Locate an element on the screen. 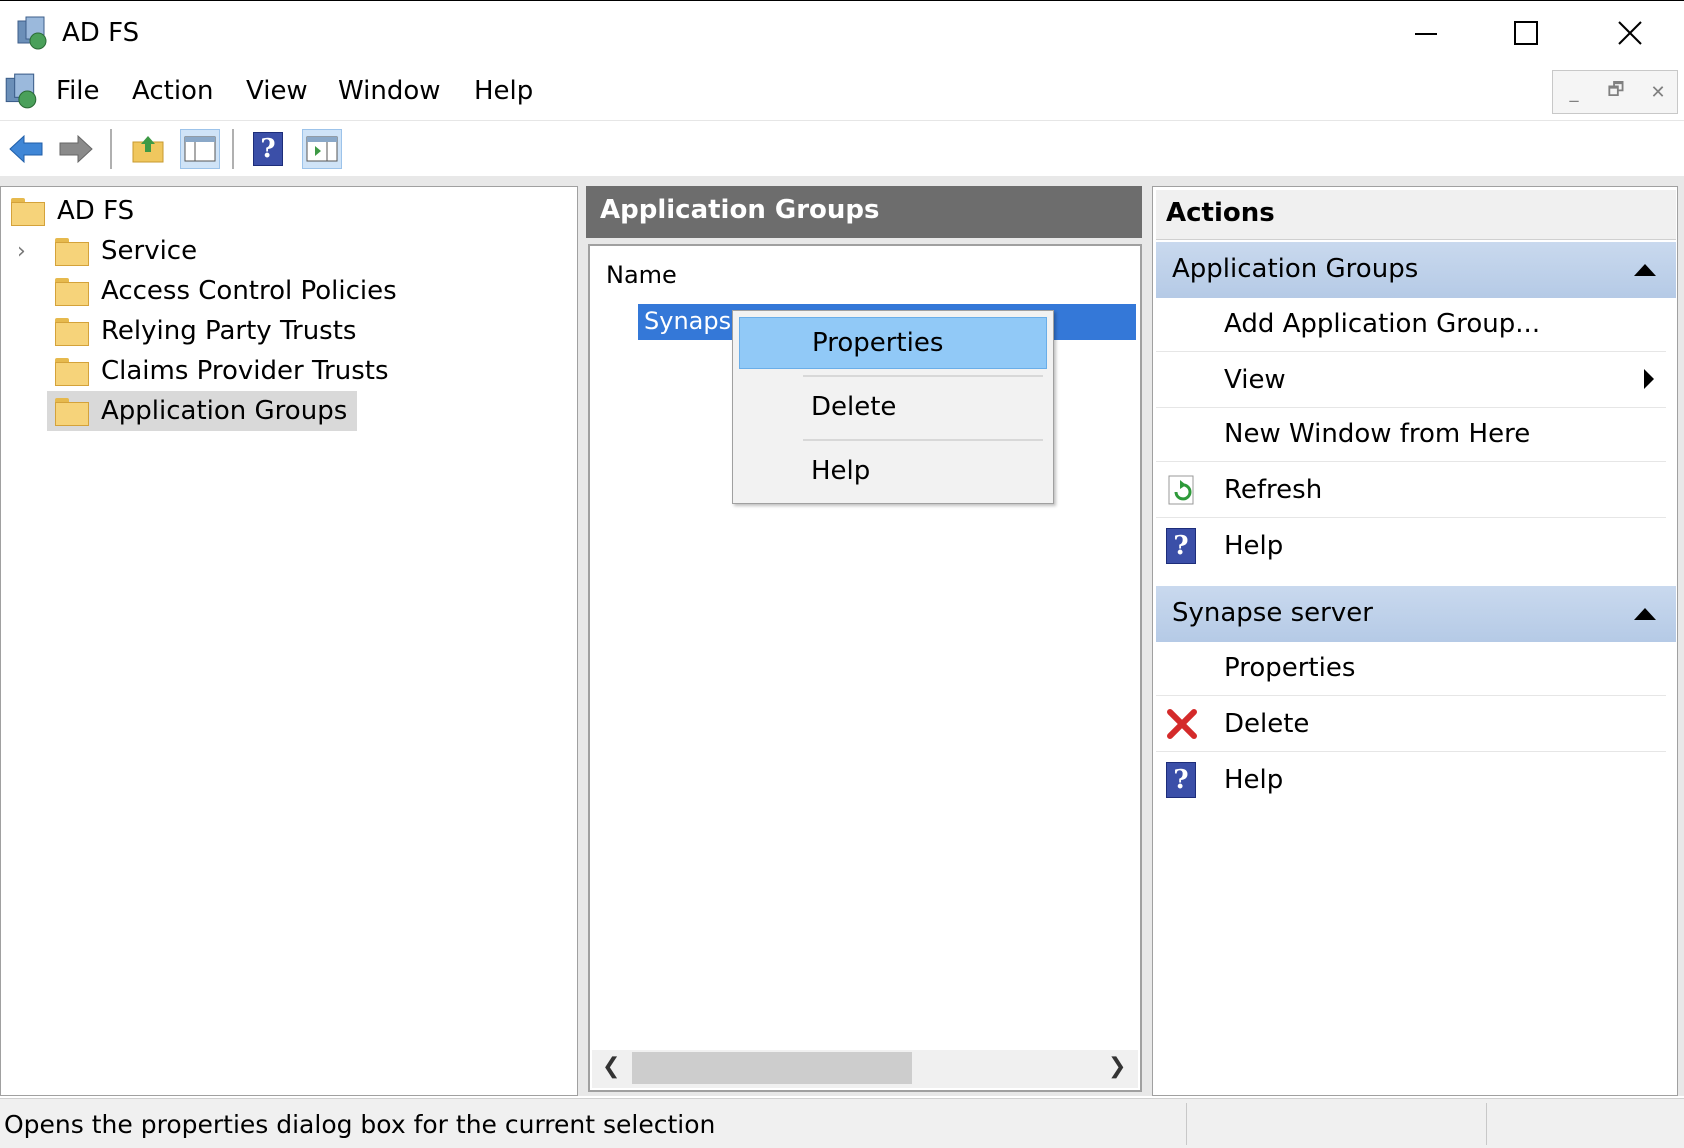  close-icon: ✕ is located at coordinates (1658, 92).